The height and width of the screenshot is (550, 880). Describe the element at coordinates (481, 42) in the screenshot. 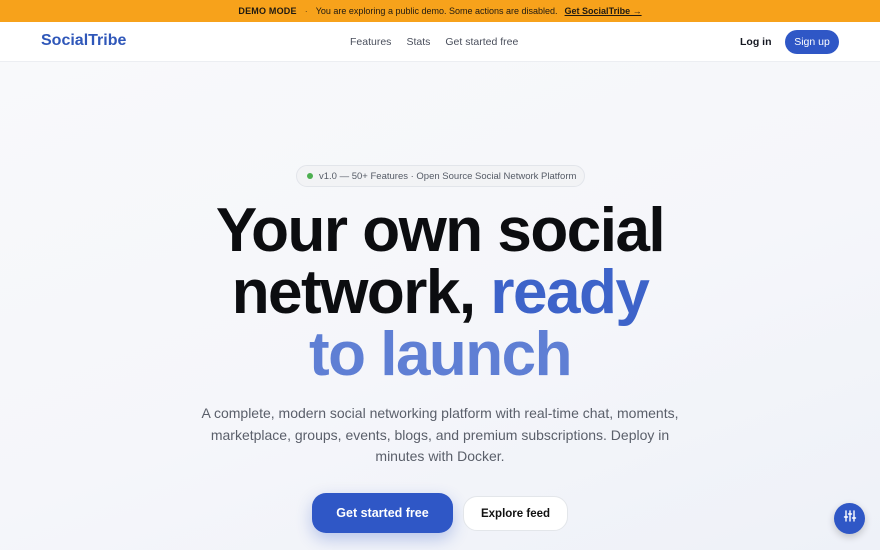

I see `nav-link-get-started: Get started free` at that location.